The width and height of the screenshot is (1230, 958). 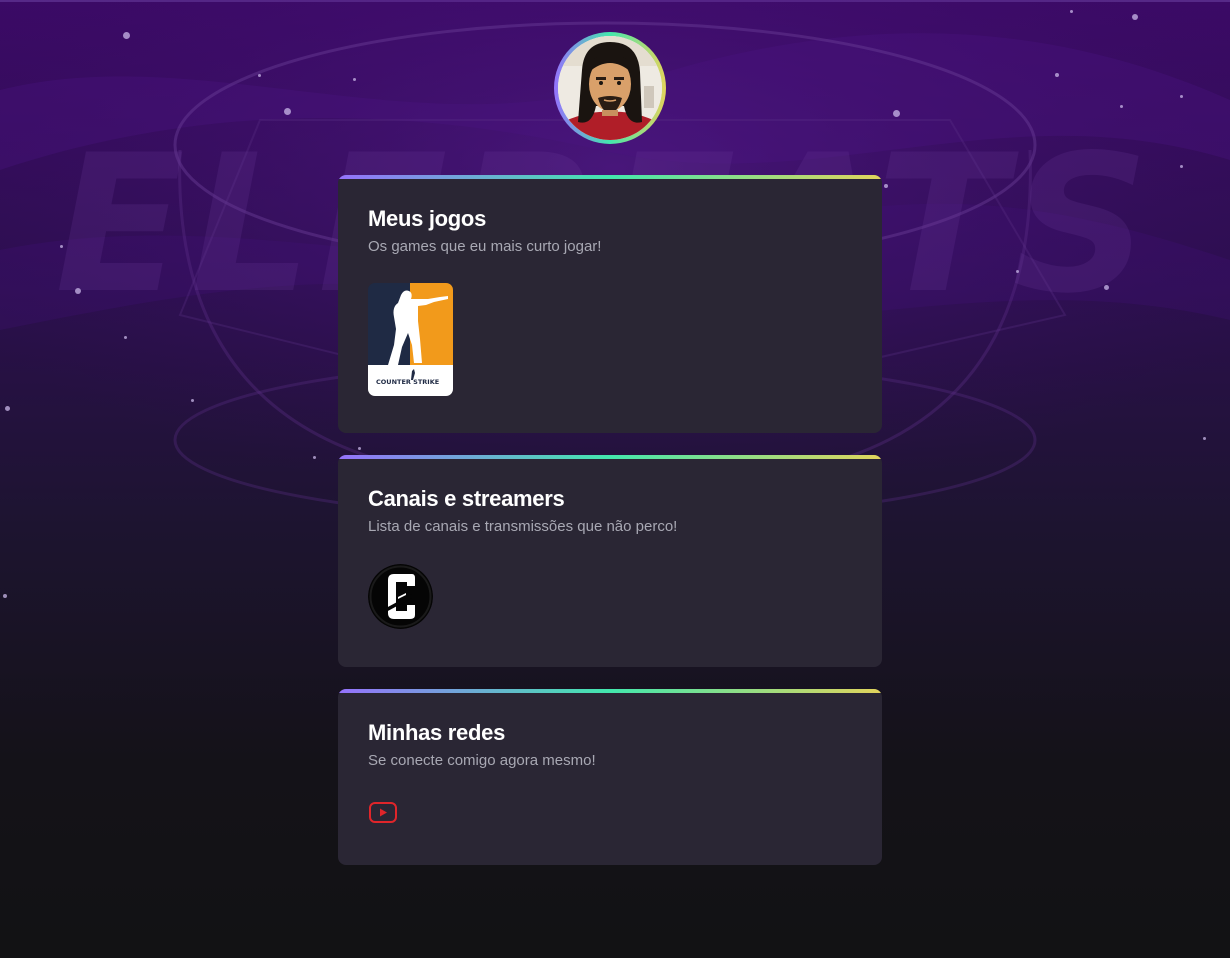 What do you see at coordinates (437, 732) in the screenshot?
I see `social-title: Minhas redes` at bounding box center [437, 732].